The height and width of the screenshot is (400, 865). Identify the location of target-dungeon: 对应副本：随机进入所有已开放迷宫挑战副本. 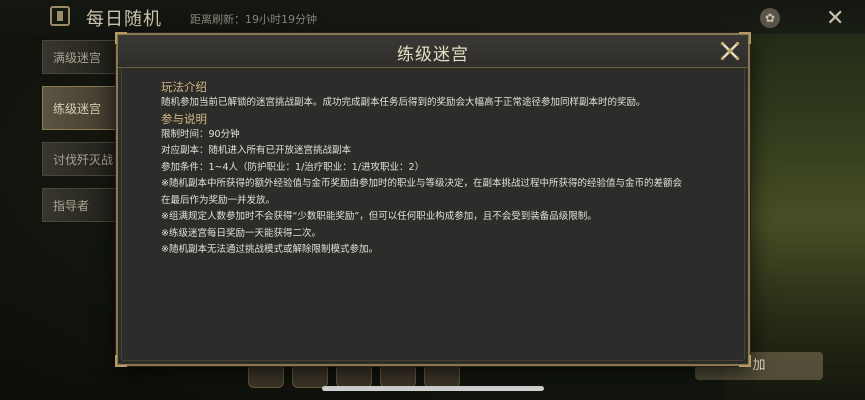
(256, 150).